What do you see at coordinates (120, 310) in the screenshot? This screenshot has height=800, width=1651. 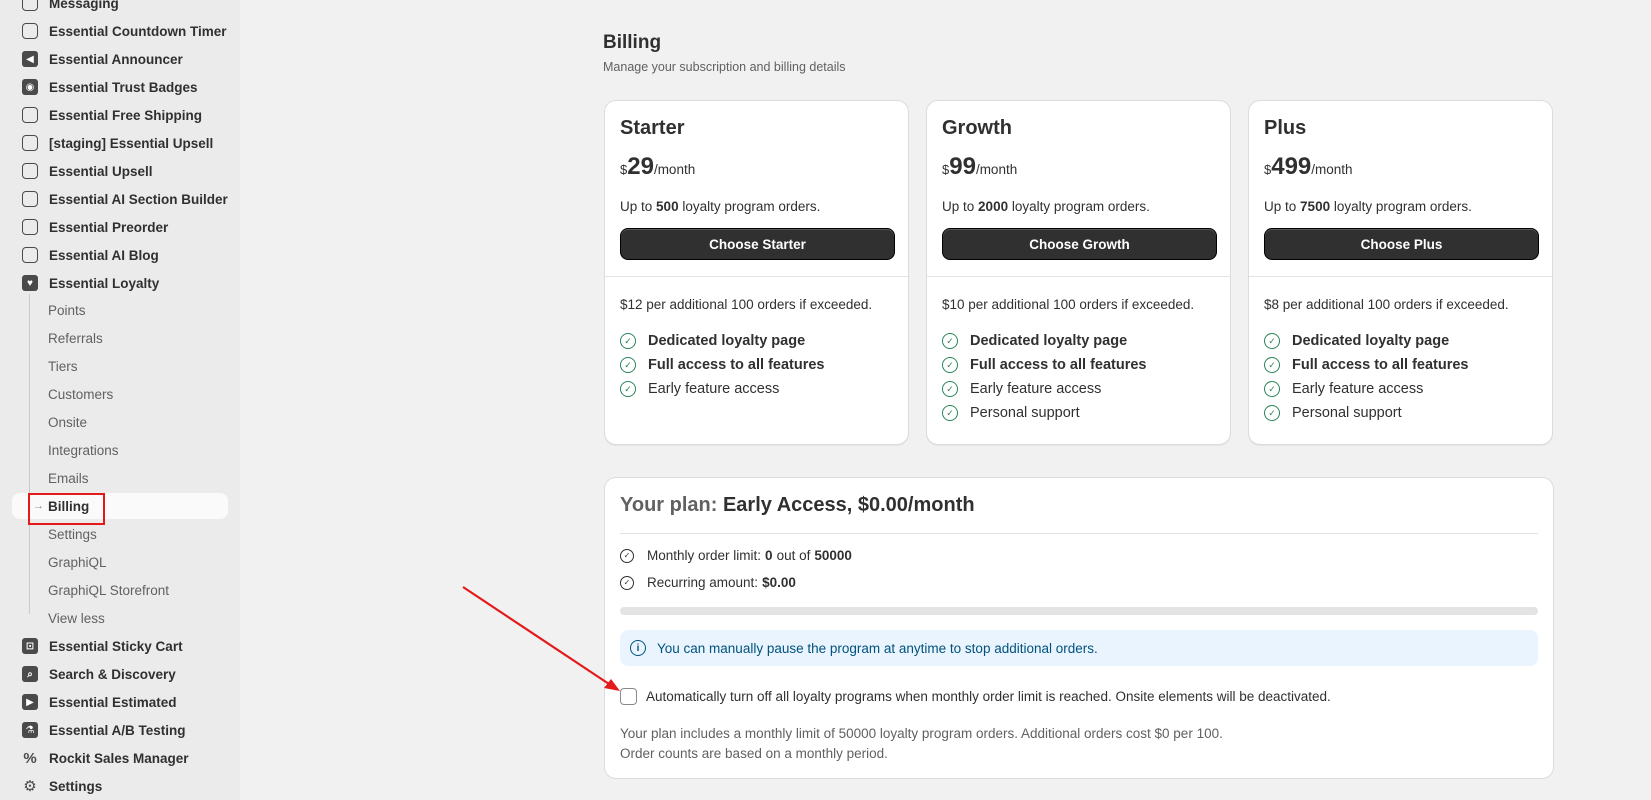 I see `sidebar-subitem: Points` at bounding box center [120, 310].